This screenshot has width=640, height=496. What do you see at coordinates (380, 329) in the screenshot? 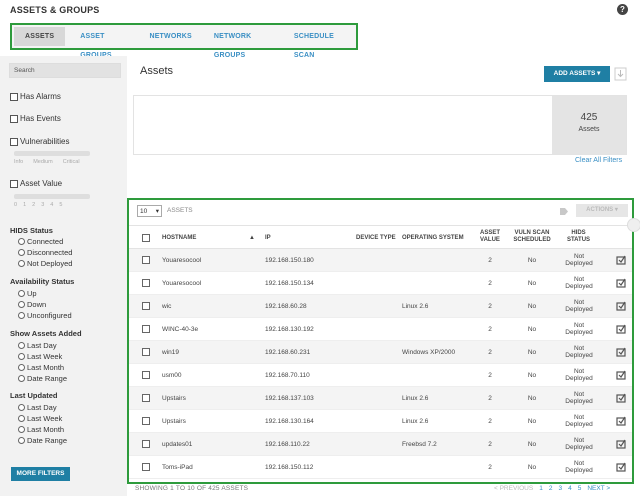
I see `table-row: WINC-40-3e 192.168.130.192 2 No Not Deployed` at bounding box center [380, 329].